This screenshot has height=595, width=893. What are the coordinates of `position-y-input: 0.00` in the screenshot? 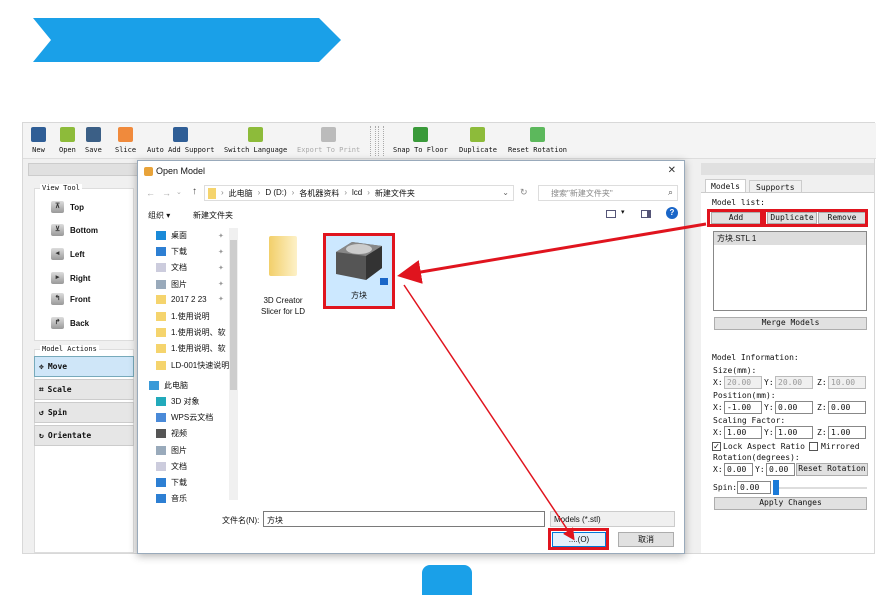 It's located at (794, 407).